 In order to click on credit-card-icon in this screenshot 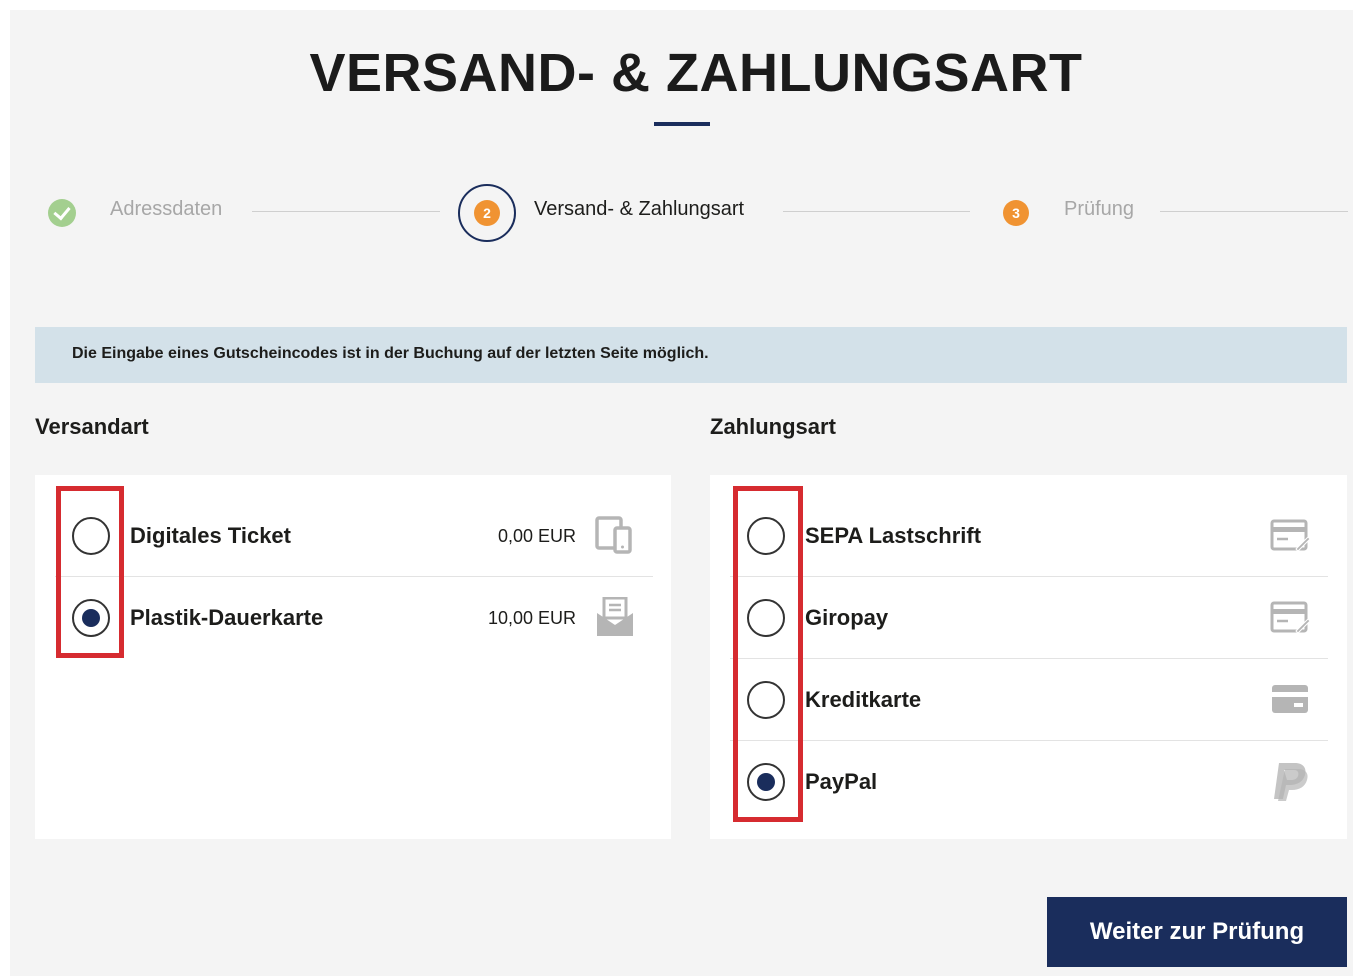, I will do `click(1290, 699)`.